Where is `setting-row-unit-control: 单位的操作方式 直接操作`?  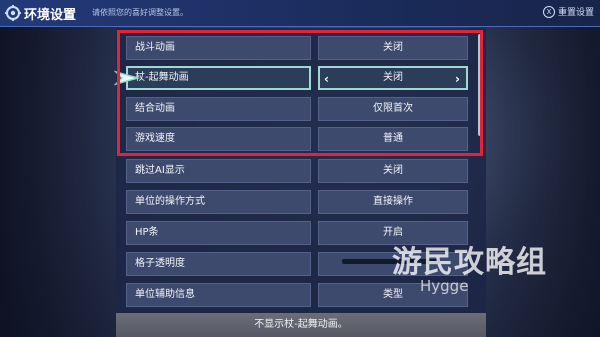 setting-row-unit-control: 单位的操作方式 直接操作 is located at coordinates (297, 202).